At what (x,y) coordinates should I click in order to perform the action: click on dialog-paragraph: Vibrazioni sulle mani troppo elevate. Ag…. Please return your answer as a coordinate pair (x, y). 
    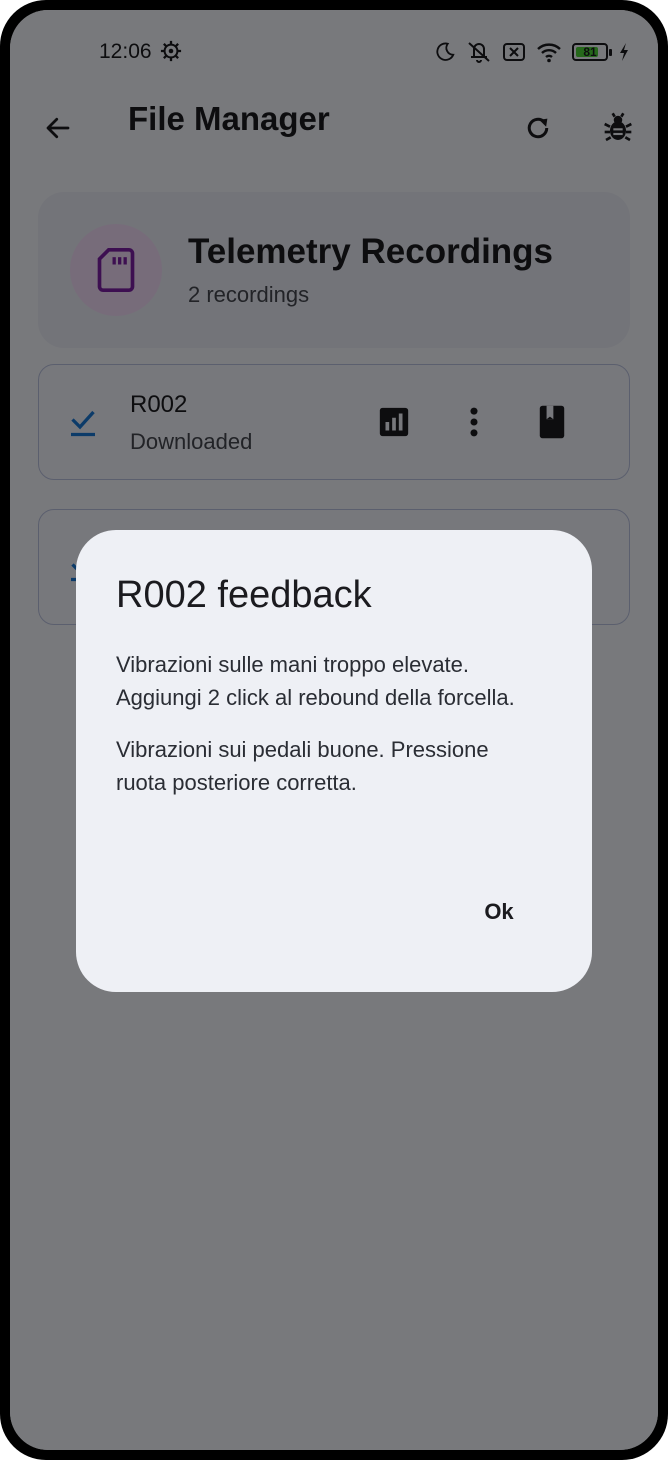
    Looking at the image, I should click on (315, 681).